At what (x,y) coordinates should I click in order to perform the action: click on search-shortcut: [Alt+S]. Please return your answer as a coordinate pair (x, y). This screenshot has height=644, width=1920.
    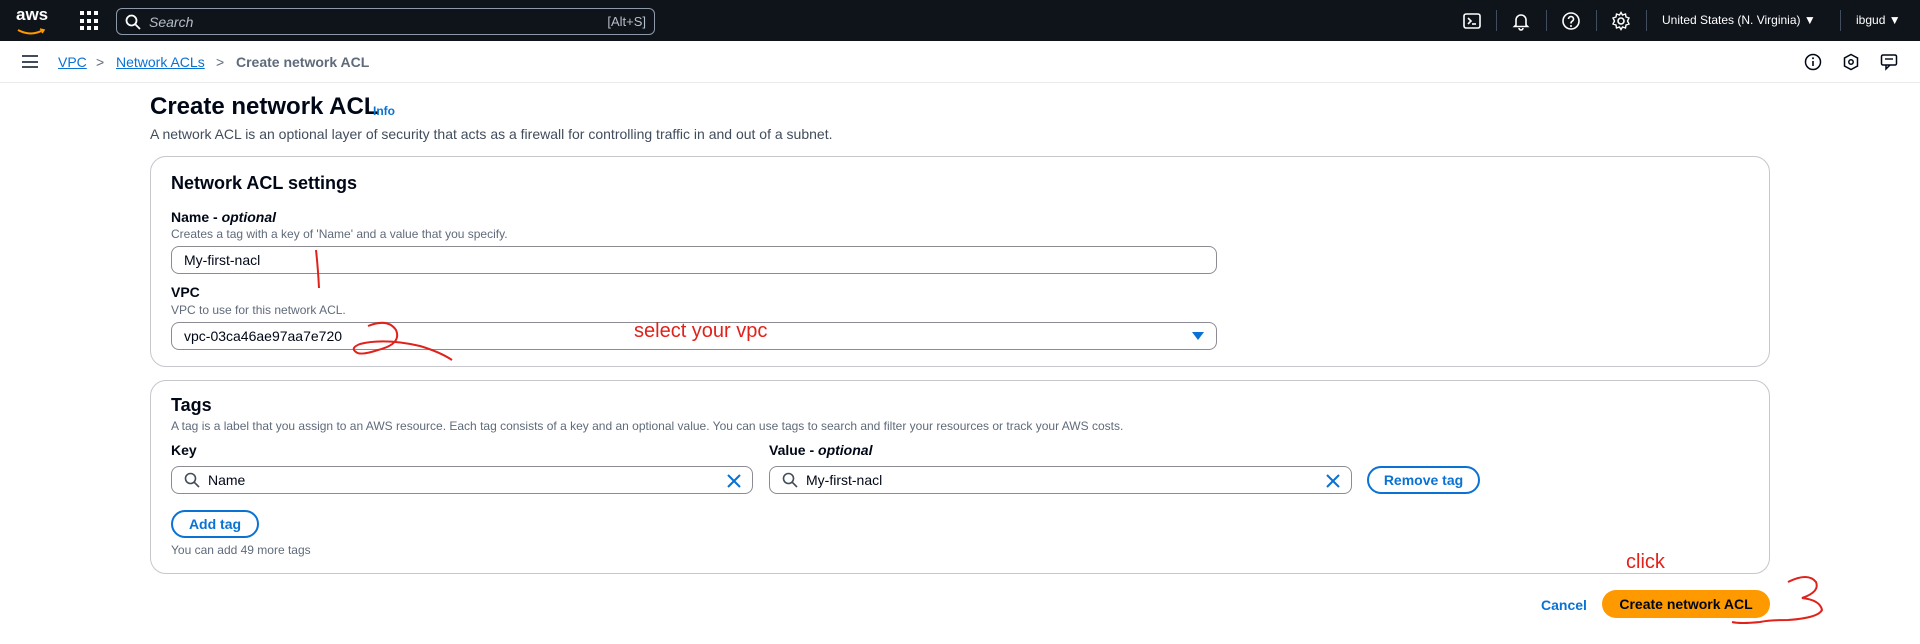
    Looking at the image, I should click on (626, 21).